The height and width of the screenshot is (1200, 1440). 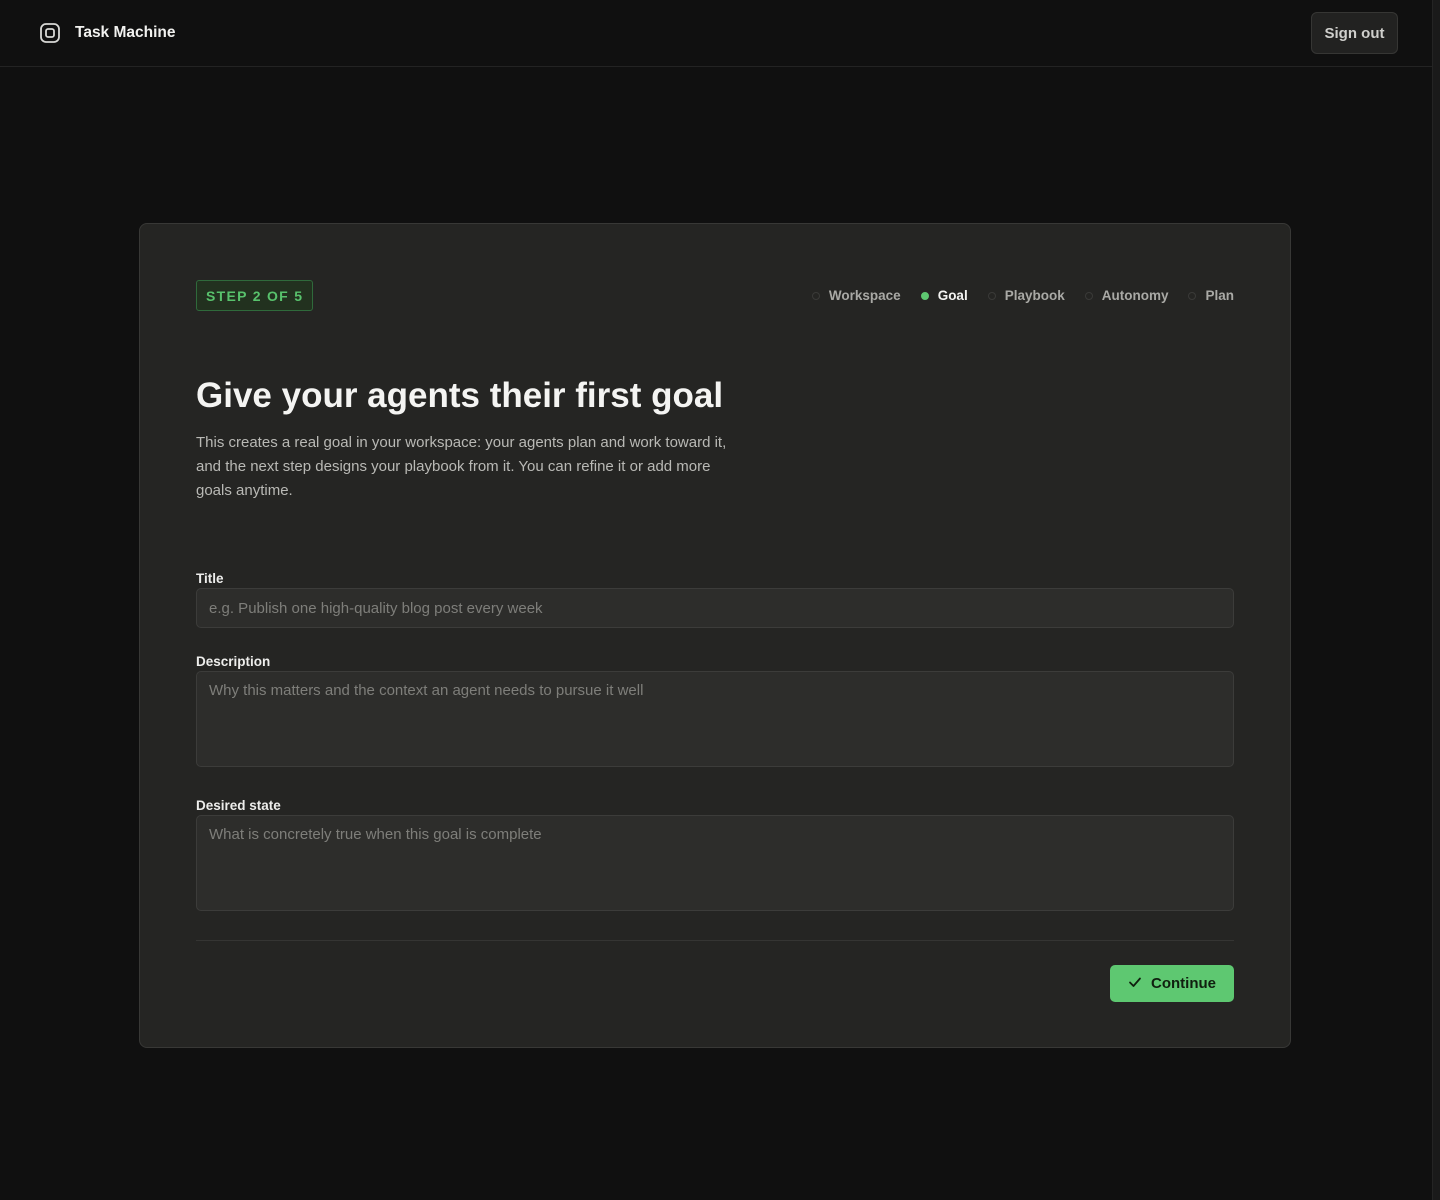 I want to click on step-label: Playbook, so click(x=1034, y=295).